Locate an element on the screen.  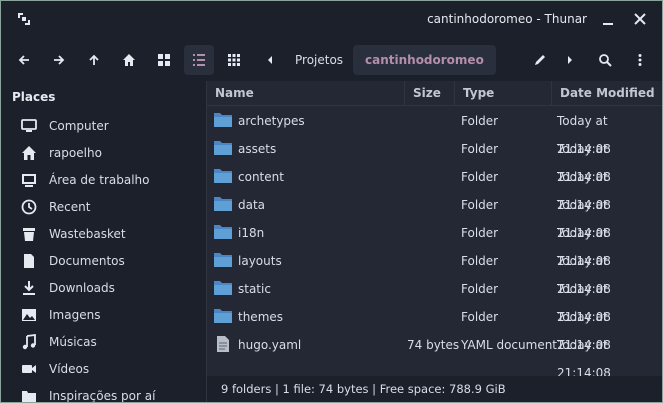
column-header-type: Type is located at coordinates (503, 93).